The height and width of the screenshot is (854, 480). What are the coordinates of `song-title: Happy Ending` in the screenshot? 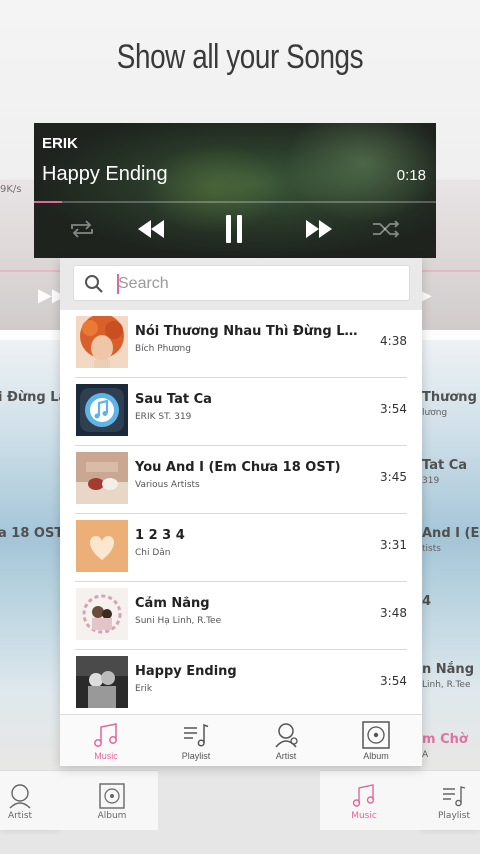 It's located at (186, 671).